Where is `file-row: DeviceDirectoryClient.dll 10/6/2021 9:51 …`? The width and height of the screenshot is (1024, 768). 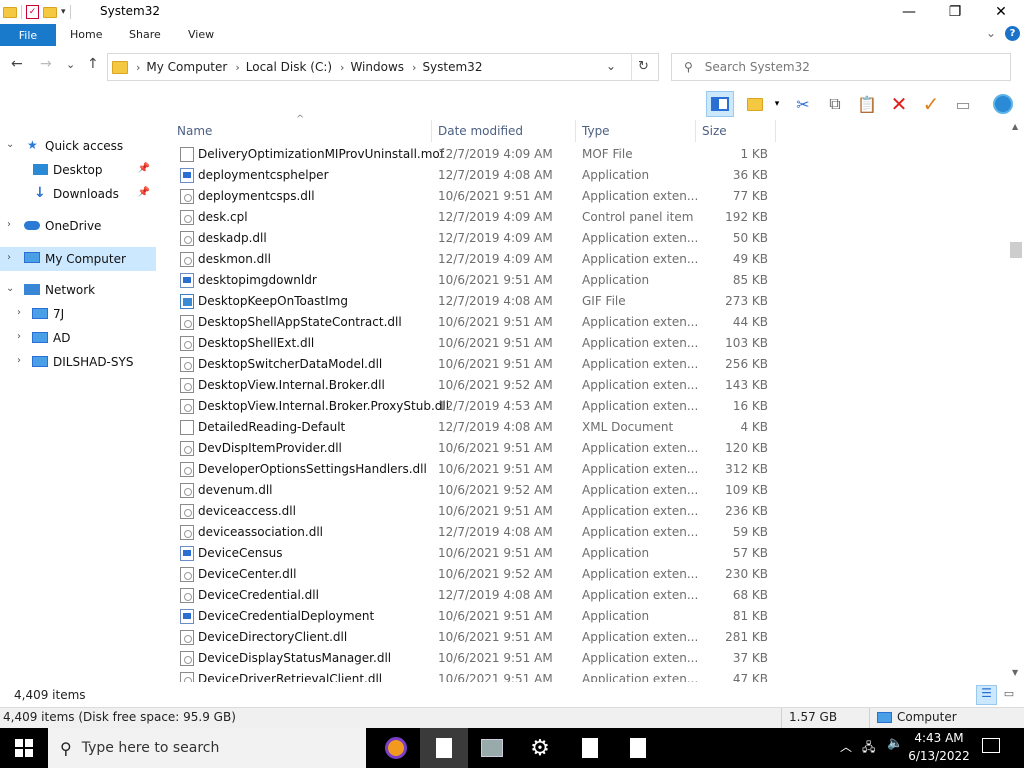
file-row: DeviceDirectoryClient.dll 10/6/2021 9:51 … is located at coordinates (590, 637).